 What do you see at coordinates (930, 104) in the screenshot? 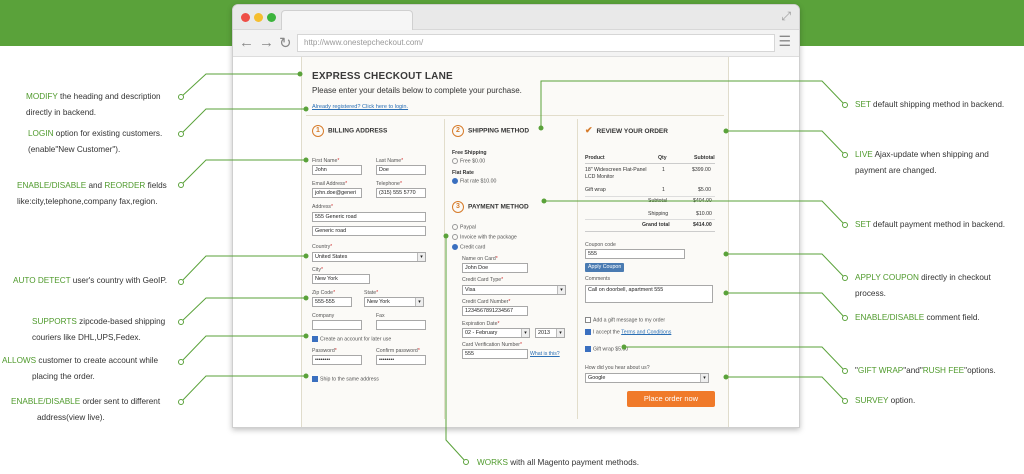
I see `annotation-set-shipping: SET default shipping method in backend.` at bounding box center [930, 104].